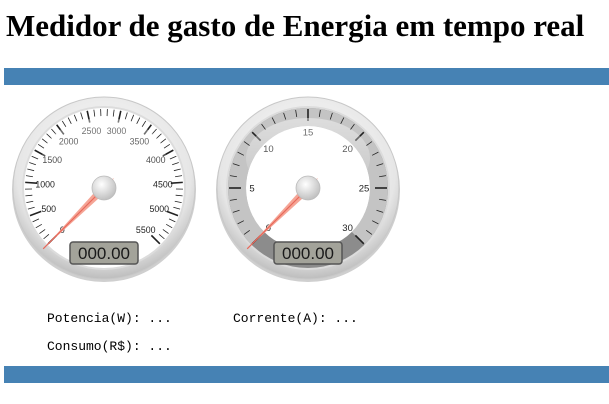 This screenshot has width=609, height=404. I want to click on gauge-tick-label: 25, so click(364, 189).